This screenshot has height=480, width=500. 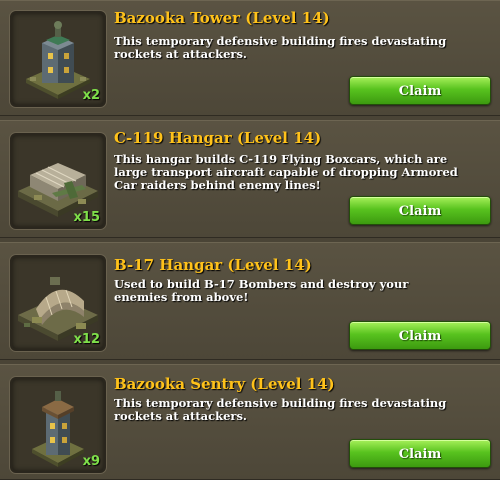 I want to click on bazooka-sentry-thumbnail: x9, so click(x=58, y=425).